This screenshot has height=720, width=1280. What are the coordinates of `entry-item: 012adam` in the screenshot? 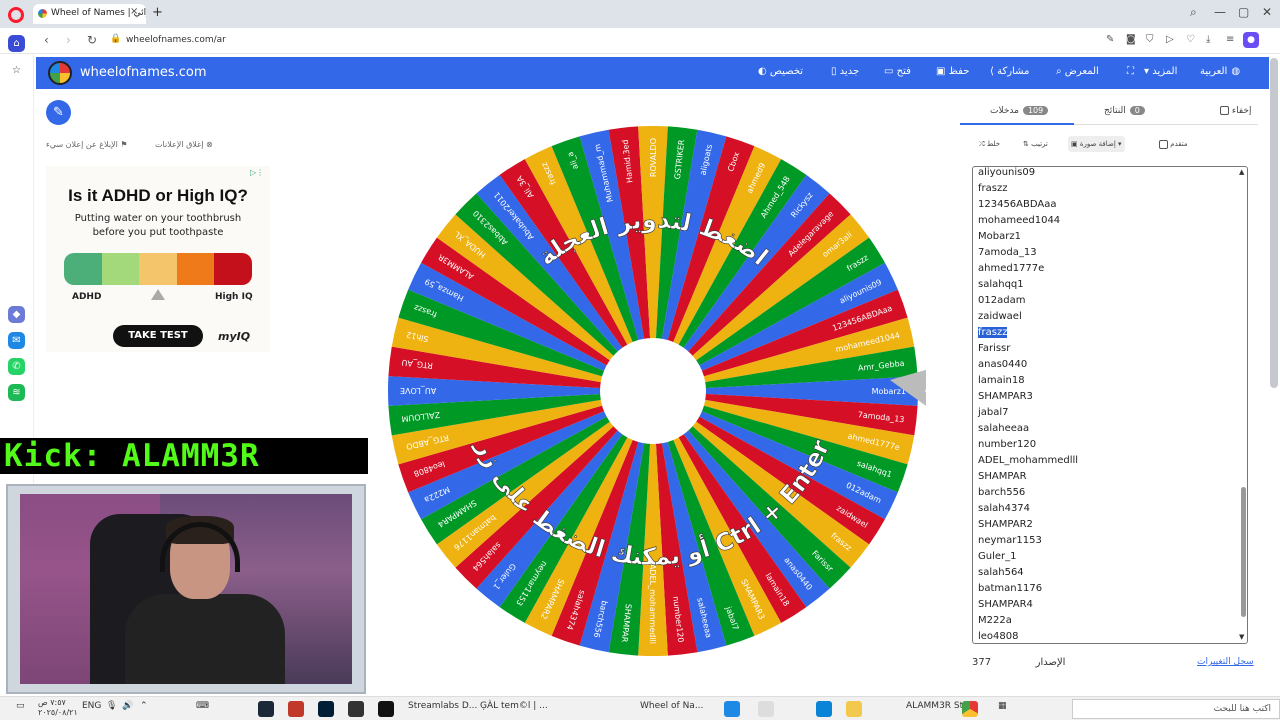 It's located at (1028, 301).